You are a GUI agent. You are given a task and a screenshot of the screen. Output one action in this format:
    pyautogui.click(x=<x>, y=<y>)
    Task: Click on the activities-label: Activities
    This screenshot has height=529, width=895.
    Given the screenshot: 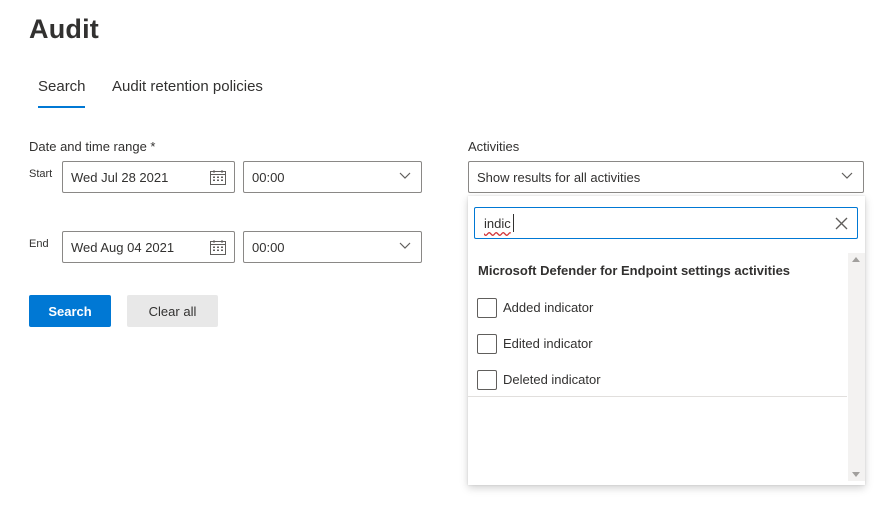 What is the action you would take?
    pyautogui.click(x=494, y=146)
    